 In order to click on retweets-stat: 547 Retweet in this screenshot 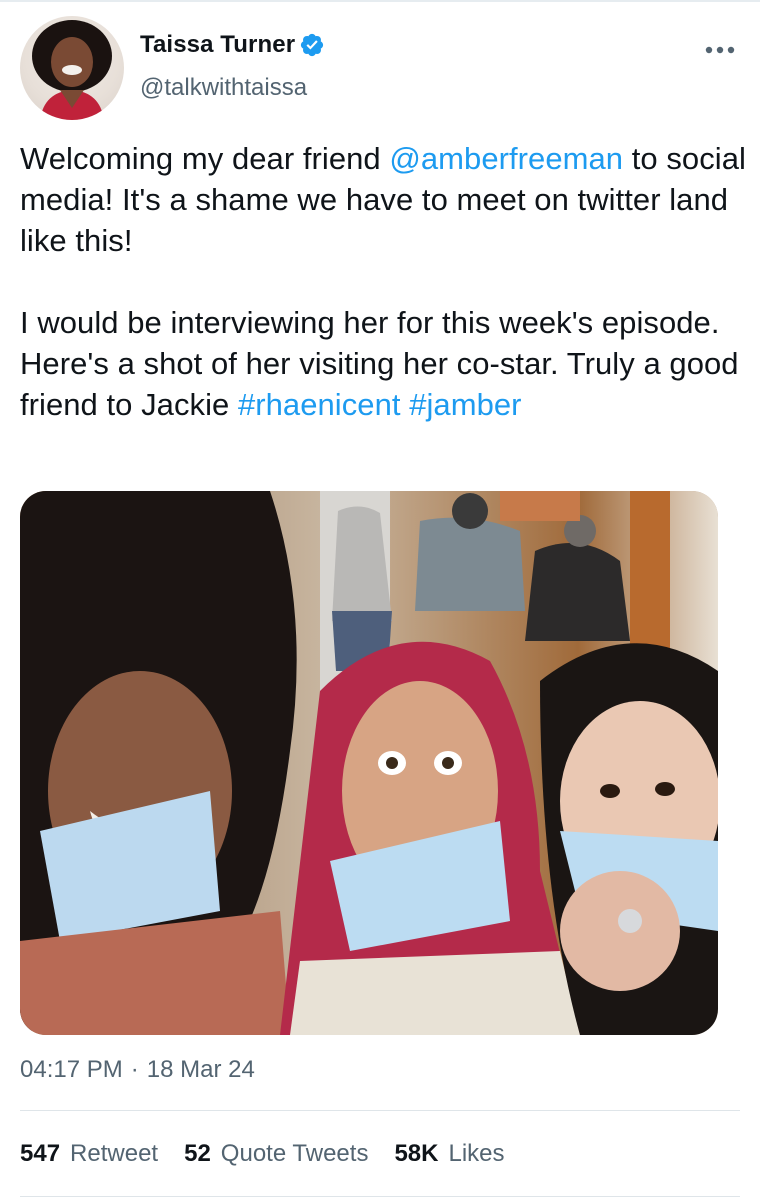, I will do `click(89, 1154)`.